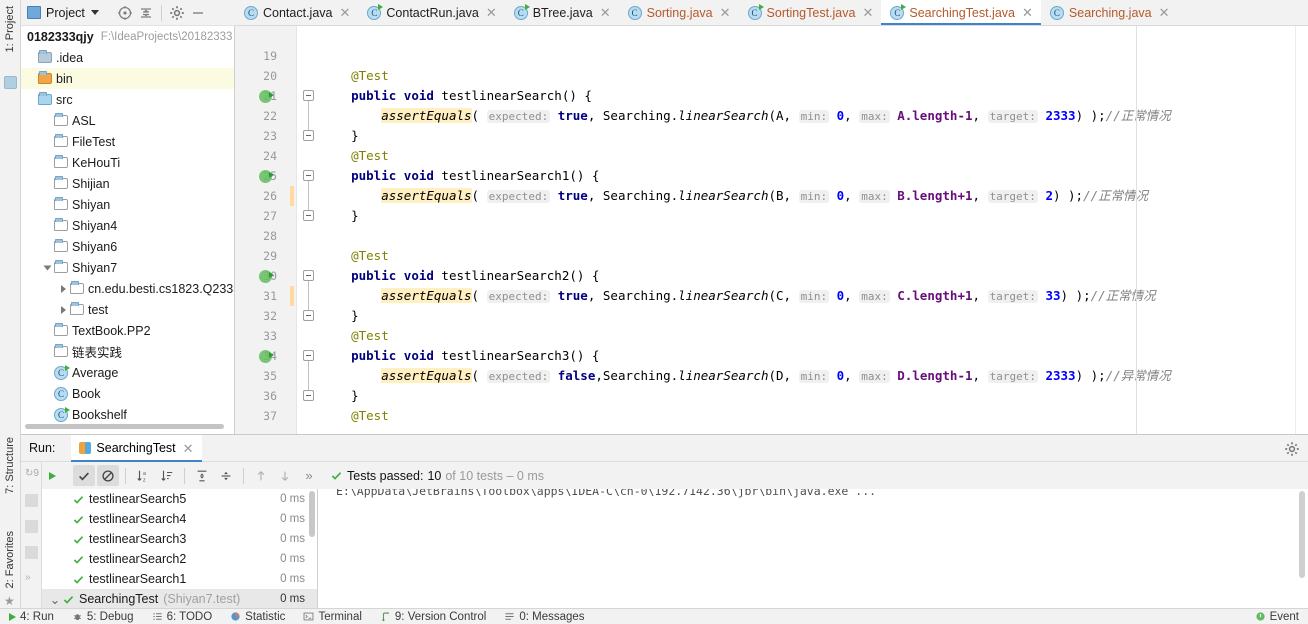 The height and width of the screenshot is (624, 1308). I want to click on test-result-row: testlinearSearch2 0 ms, so click(179, 559).